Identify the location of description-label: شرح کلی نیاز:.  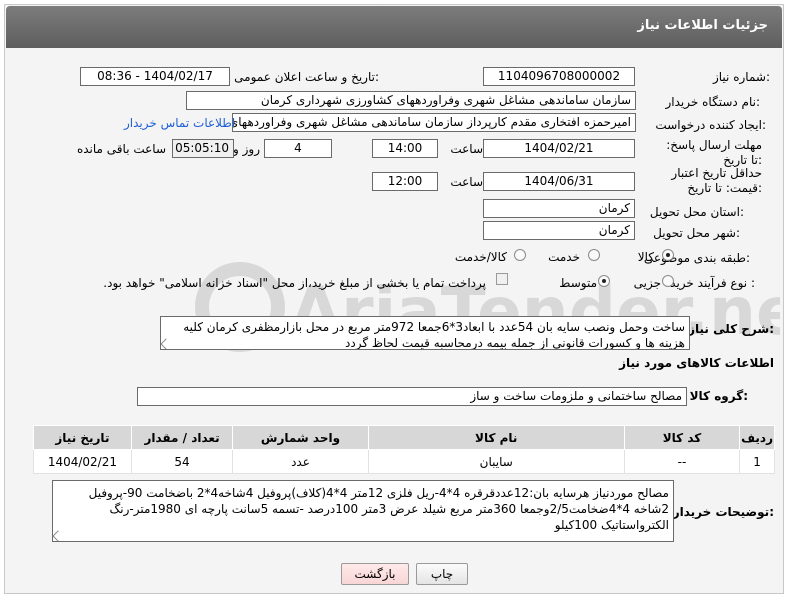
(731, 329).